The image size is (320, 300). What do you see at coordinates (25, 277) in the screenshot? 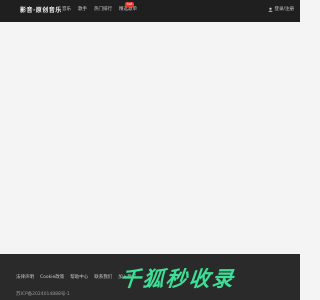
I see `footer-link-legal: 法律声明` at bounding box center [25, 277].